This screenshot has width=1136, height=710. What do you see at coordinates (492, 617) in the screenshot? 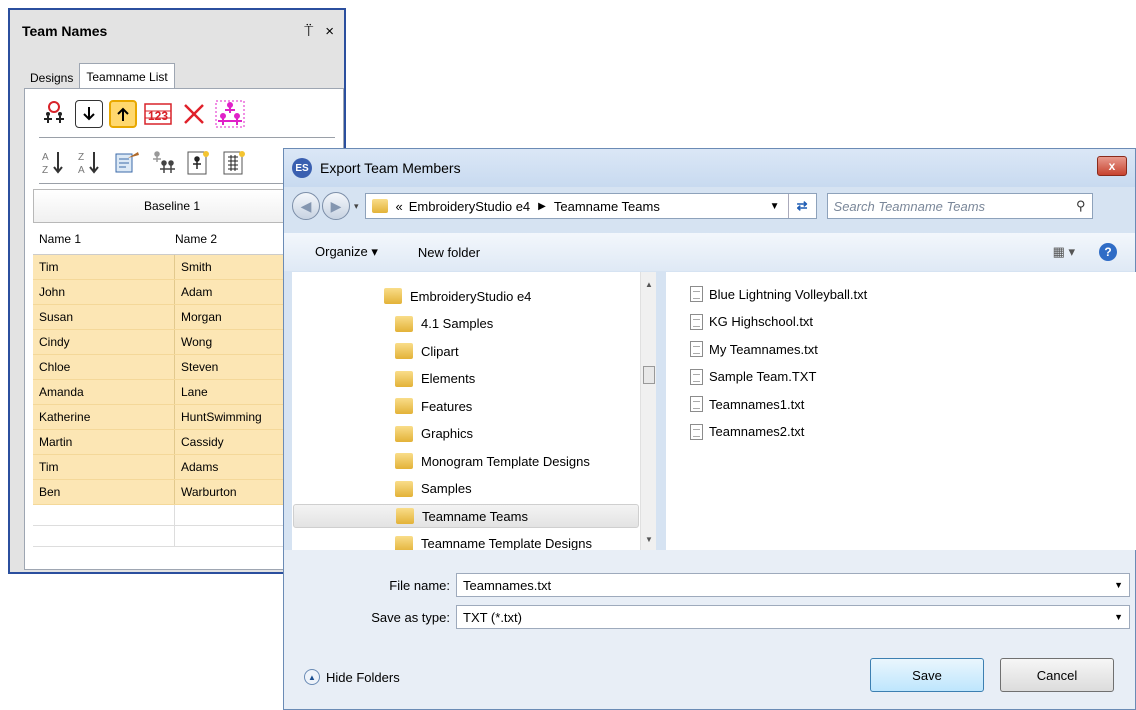
I see `save-type-value: TXT (*.txt)` at bounding box center [492, 617].